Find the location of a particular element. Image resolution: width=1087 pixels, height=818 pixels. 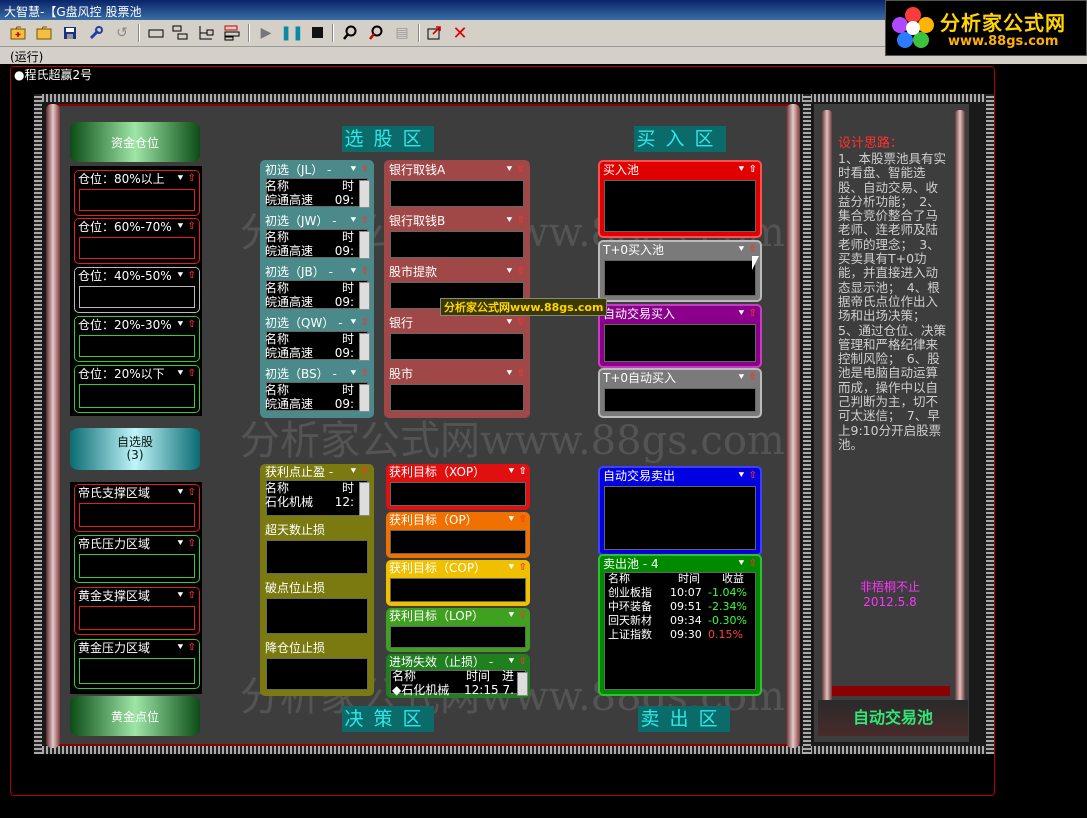

undo-icon: ↺ is located at coordinates (122, 33).